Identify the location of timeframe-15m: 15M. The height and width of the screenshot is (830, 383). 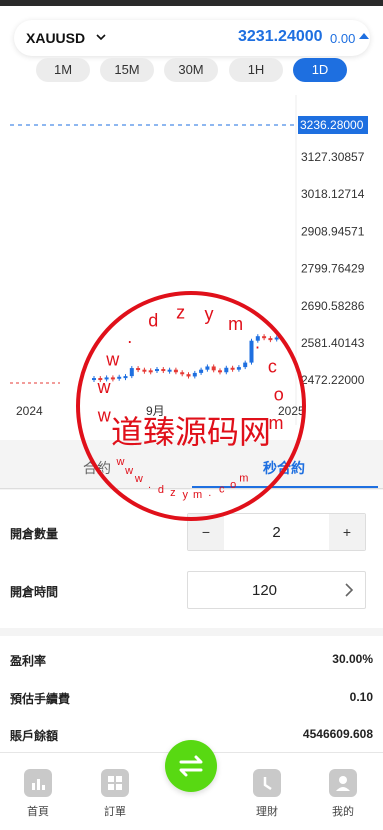
(127, 70).